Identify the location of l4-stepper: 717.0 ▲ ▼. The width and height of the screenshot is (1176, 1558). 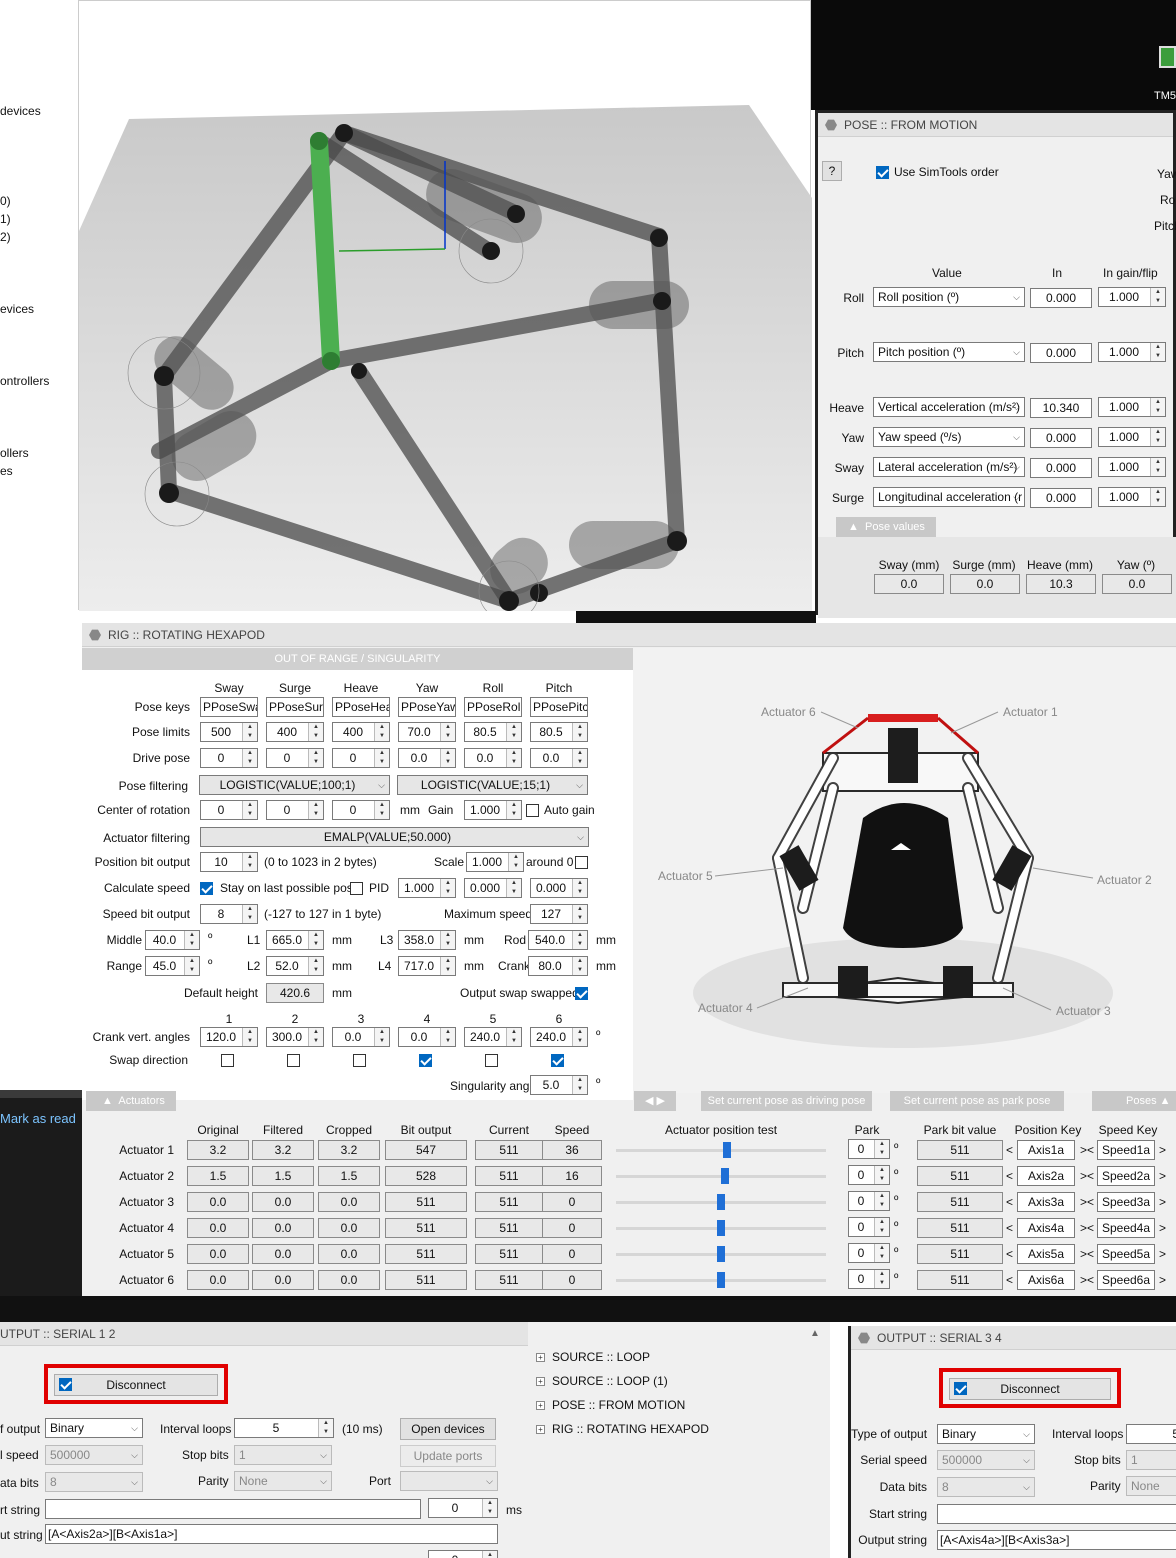
(427, 966).